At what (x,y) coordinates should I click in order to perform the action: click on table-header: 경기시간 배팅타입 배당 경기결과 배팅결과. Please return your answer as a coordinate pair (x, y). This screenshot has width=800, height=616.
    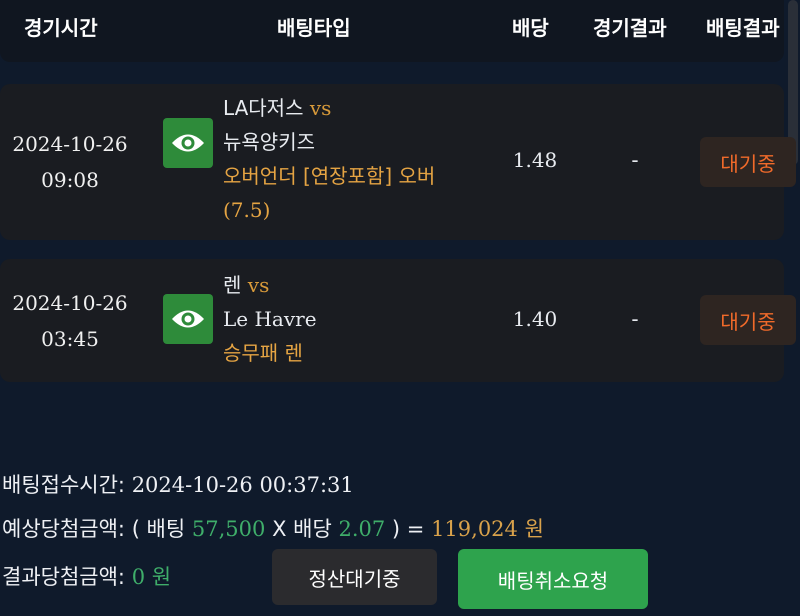
    Looking at the image, I should click on (392, 31).